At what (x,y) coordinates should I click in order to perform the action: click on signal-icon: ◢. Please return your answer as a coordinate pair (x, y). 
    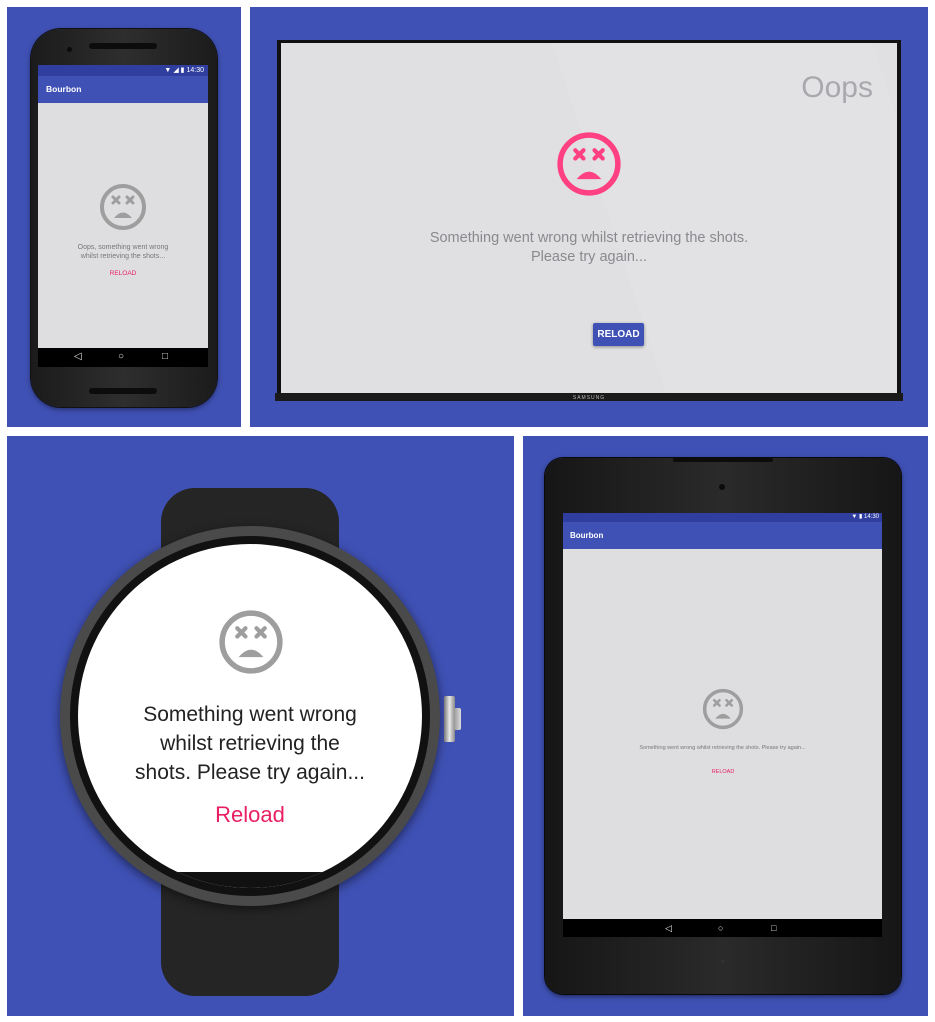
    Looking at the image, I should click on (176, 70).